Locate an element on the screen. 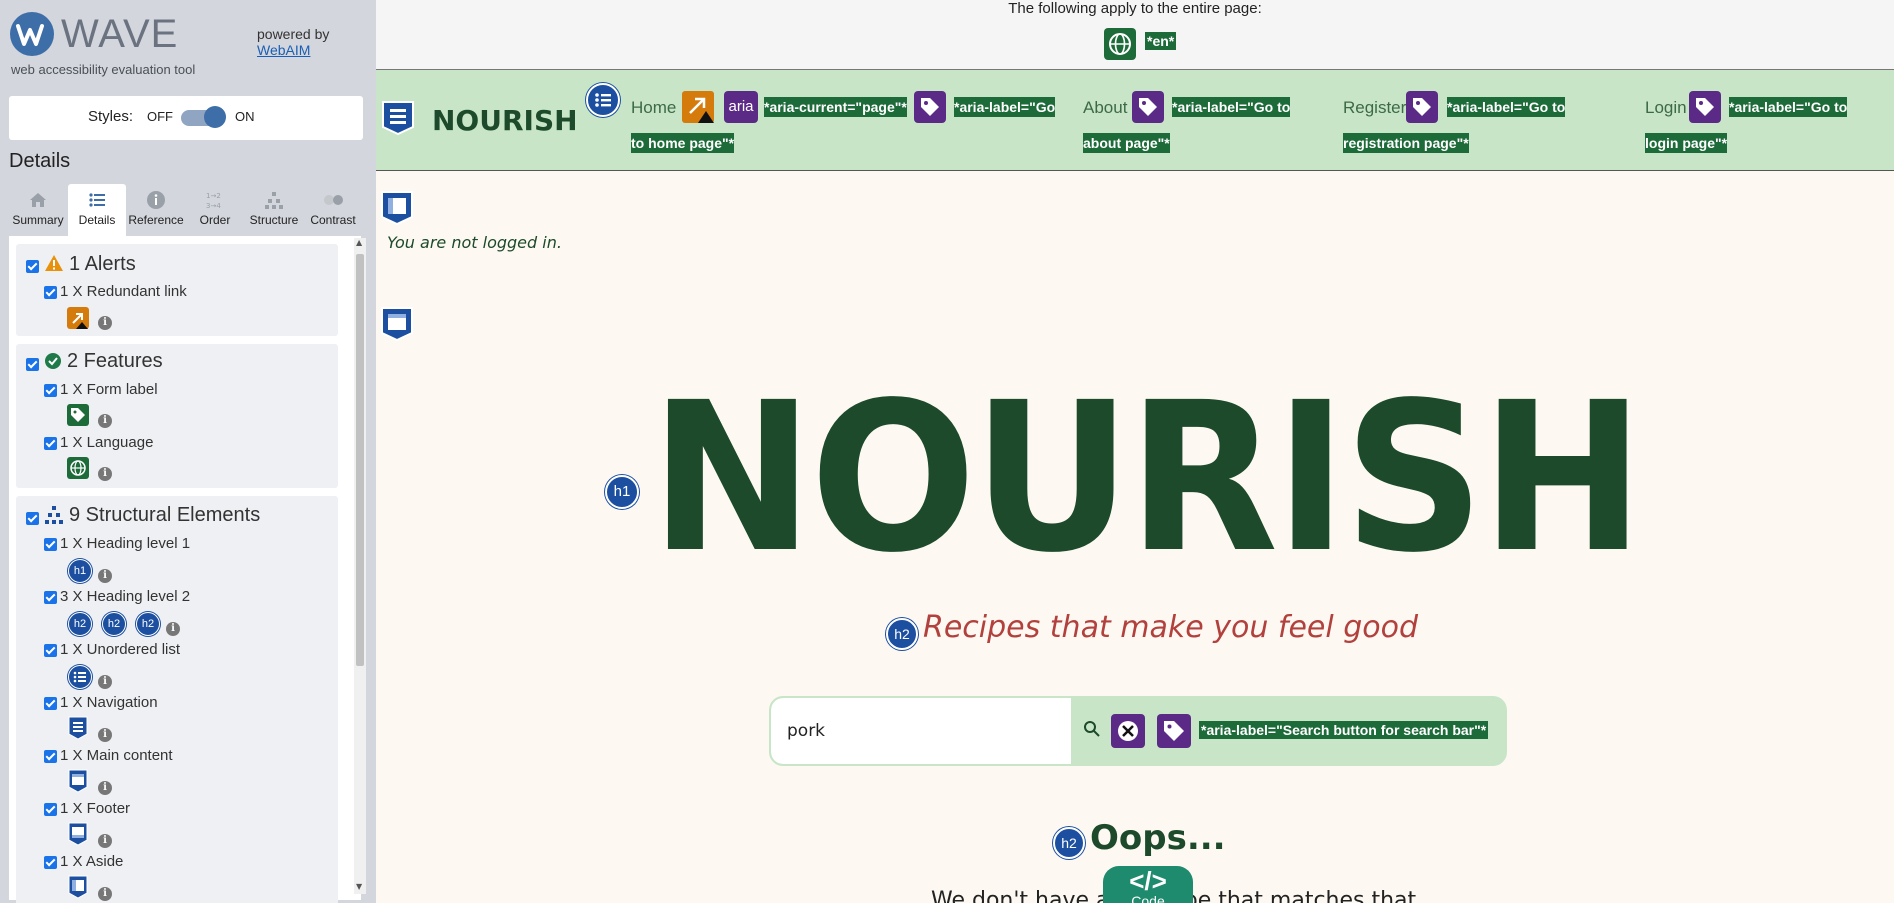 The width and height of the screenshot is (1894, 903). panel-scrollbar: ▲ ▼ is located at coordinates (360, 566).